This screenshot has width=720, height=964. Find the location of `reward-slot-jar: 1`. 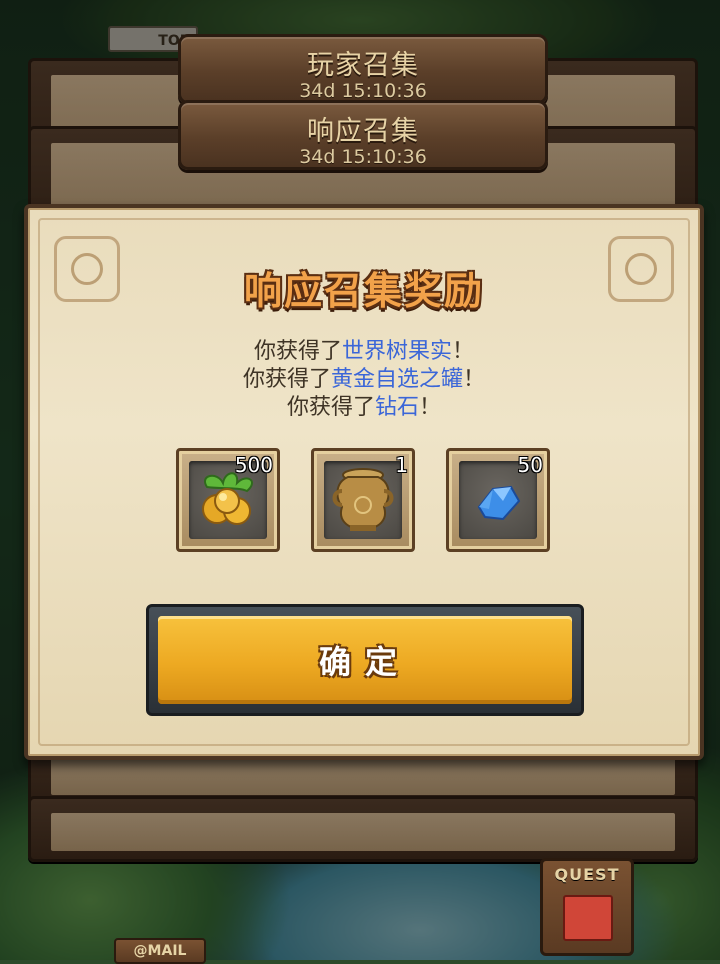

reward-slot-jar: 1 is located at coordinates (363, 500).